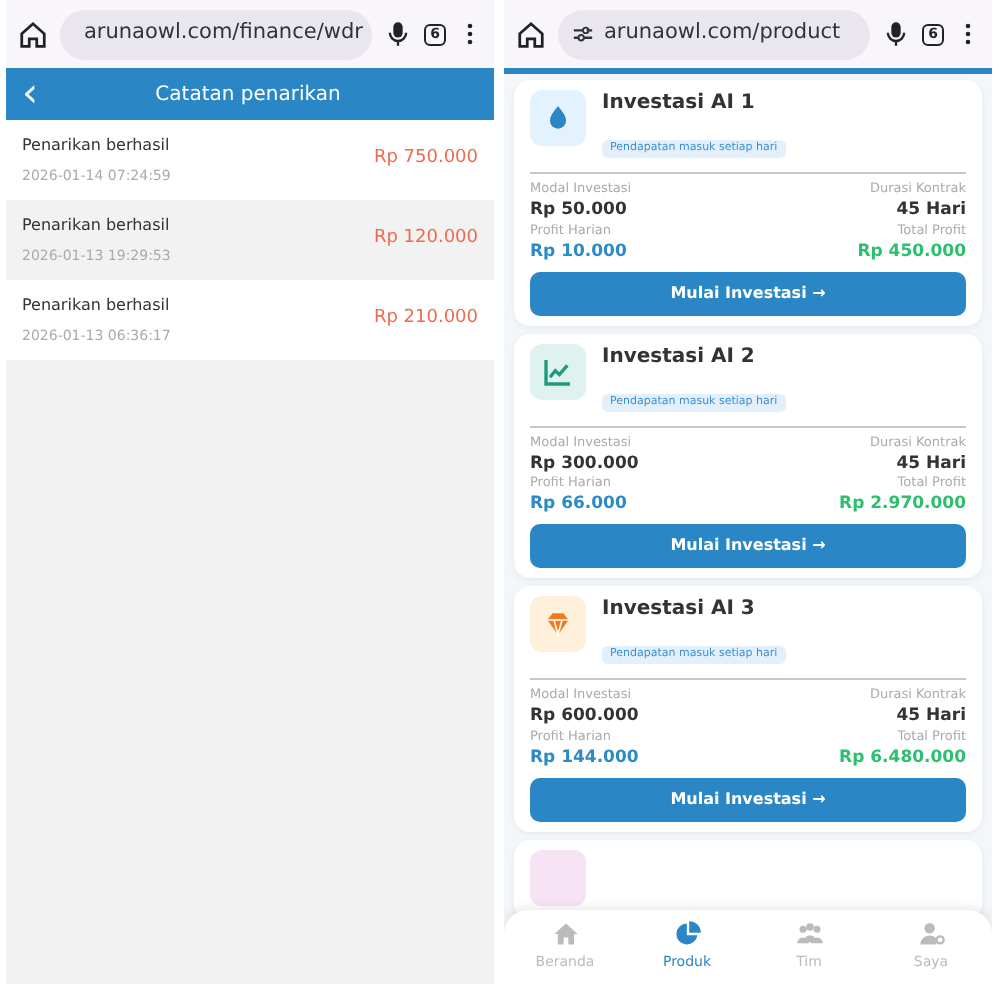 The height and width of the screenshot is (1000, 1000). What do you see at coordinates (30, 91) in the screenshot?
I see `back-button: ‹` at bounding box center [30, 91].